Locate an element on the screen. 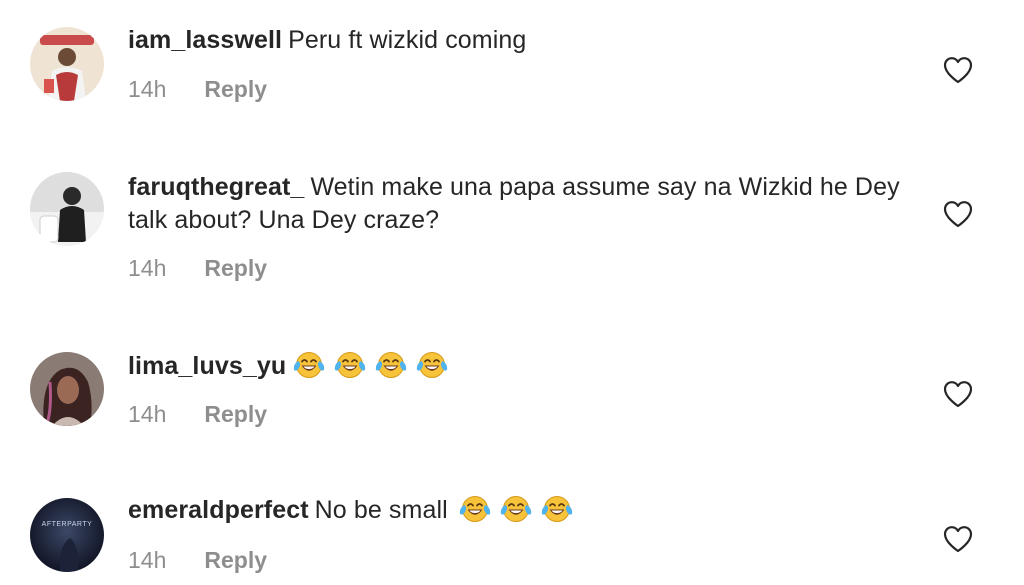 The image size is (1024, 585). comment-text: No be small is located at coordinates (381, 510).